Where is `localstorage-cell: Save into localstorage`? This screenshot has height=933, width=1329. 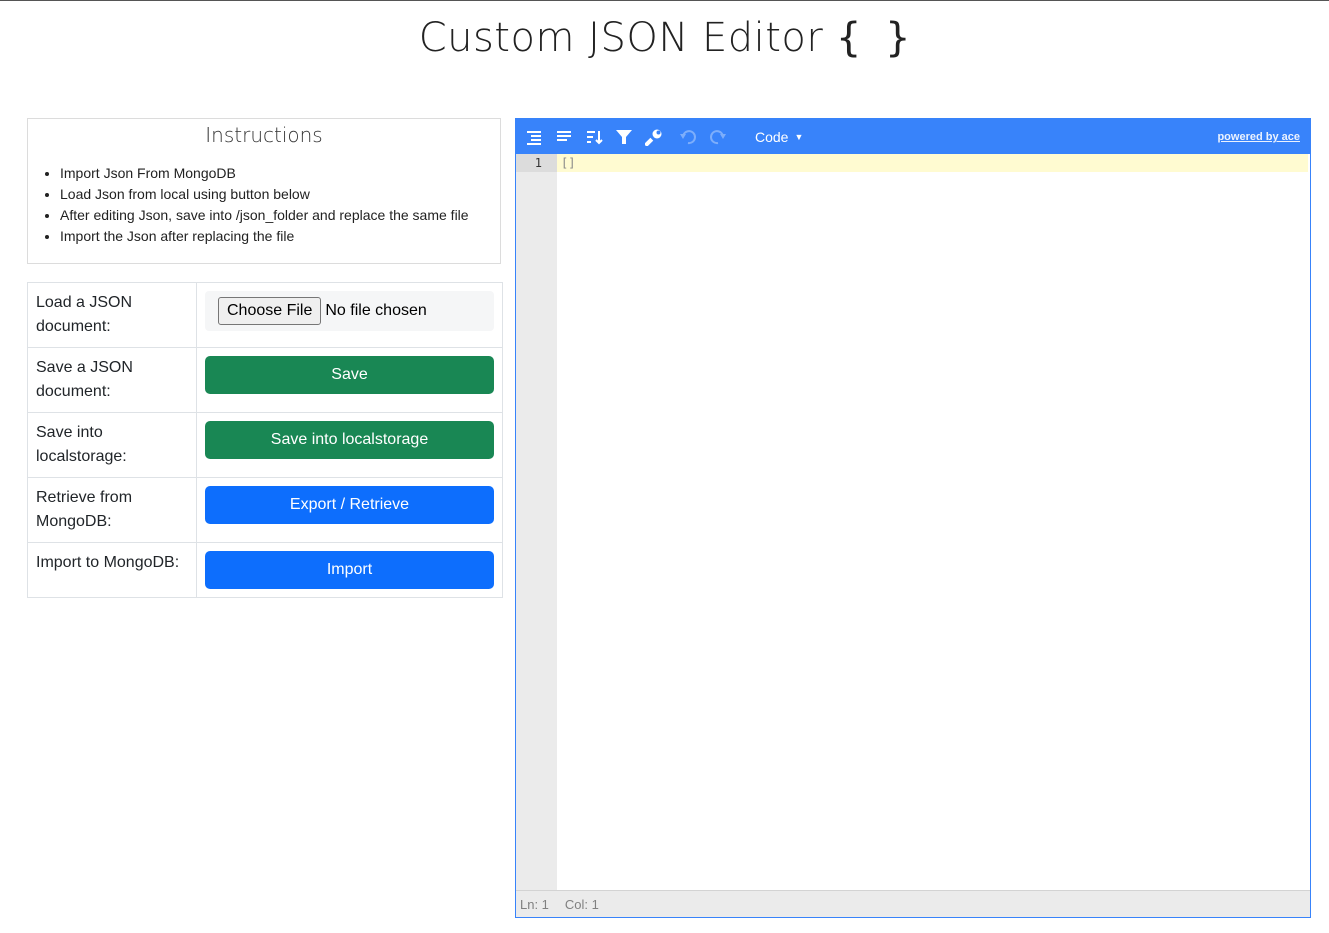 localstorage-cell: Save into localstorage is located at coordinates (349, 445).